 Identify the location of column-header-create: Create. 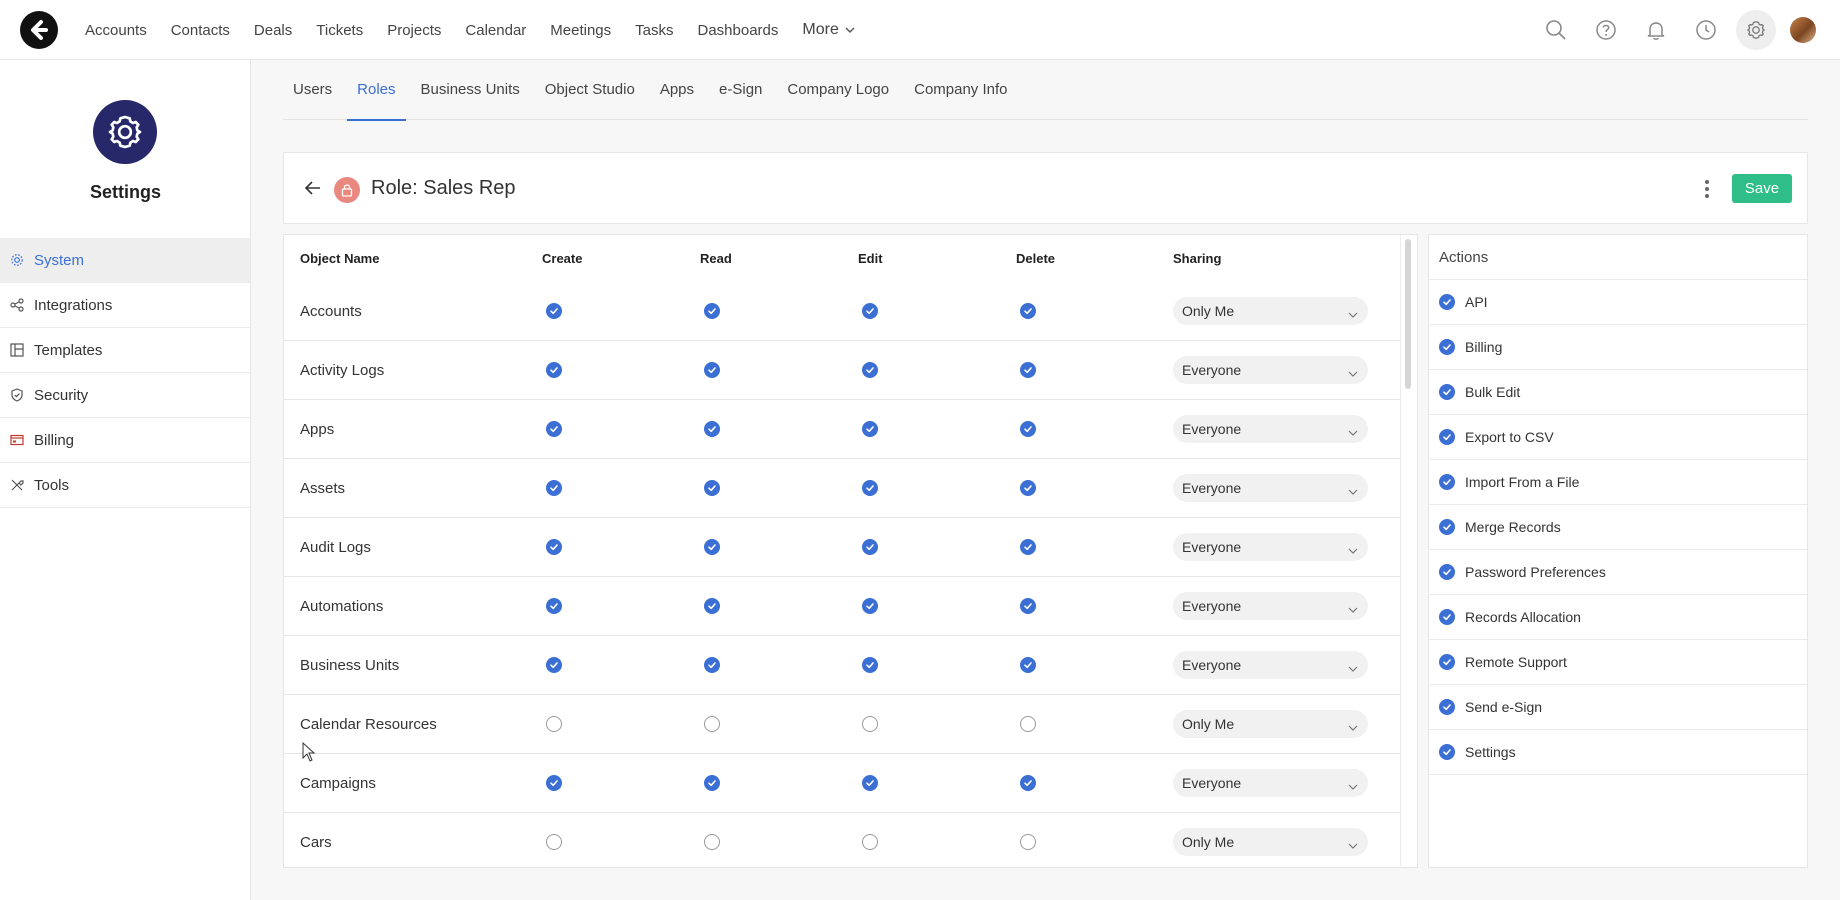
(562, 258).